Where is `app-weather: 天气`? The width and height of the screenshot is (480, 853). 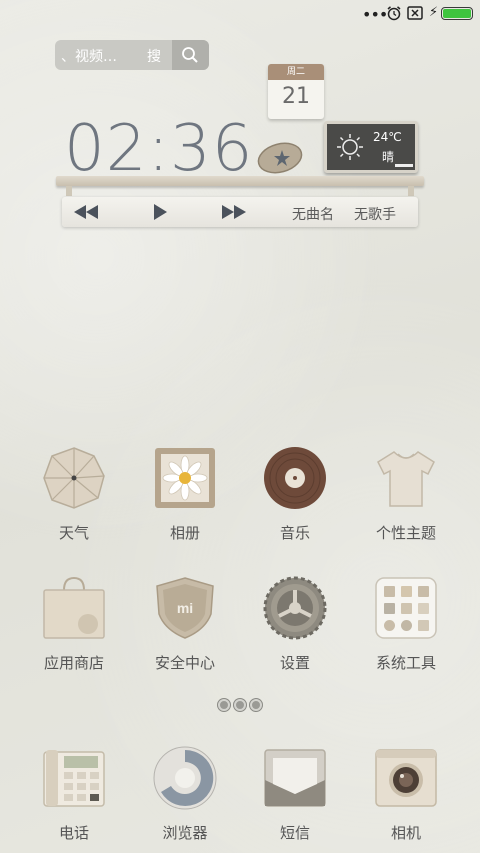
app-weather: 天气 is located at coordinates (74, 501).